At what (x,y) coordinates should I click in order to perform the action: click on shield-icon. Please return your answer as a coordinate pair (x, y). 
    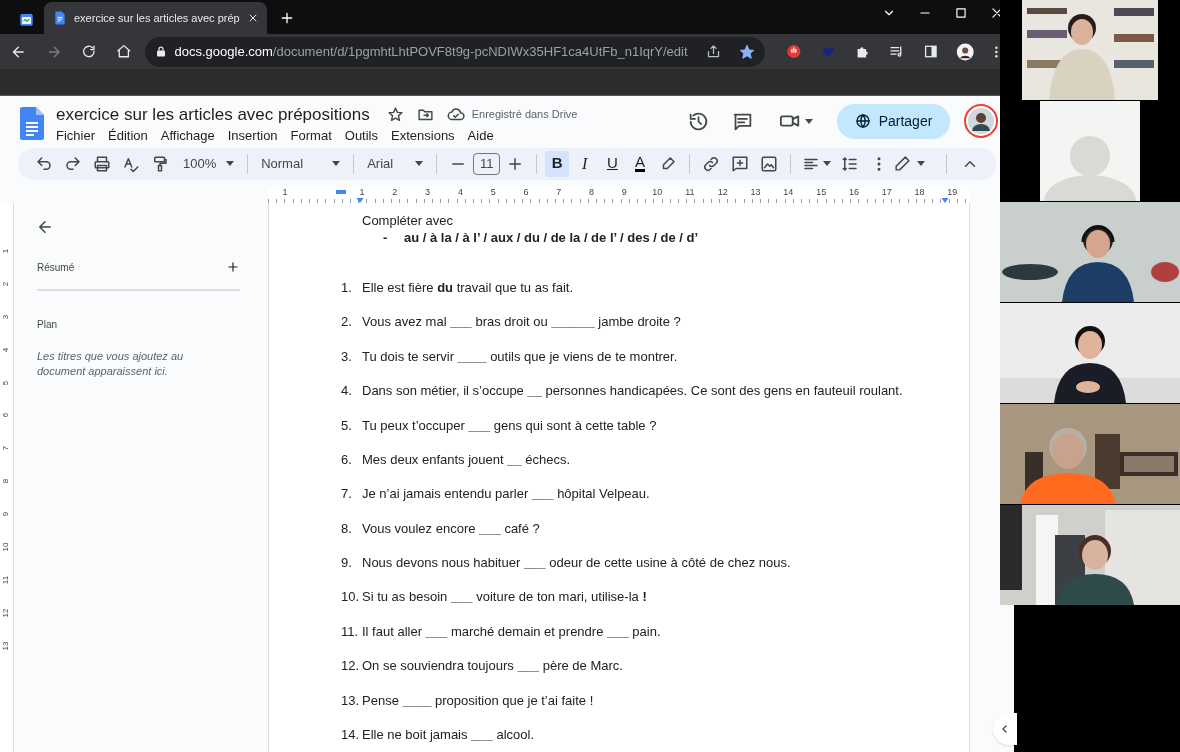
    Looking at the image, I should click on (794, 52).